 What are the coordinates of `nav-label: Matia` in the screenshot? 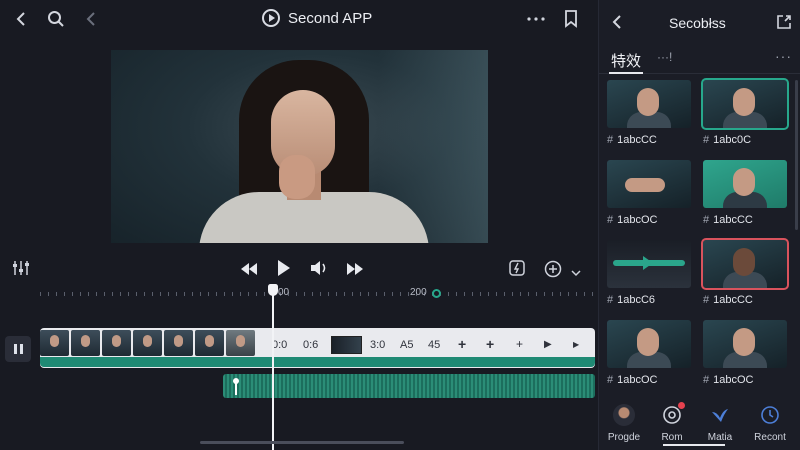 It's located at (720, 437).